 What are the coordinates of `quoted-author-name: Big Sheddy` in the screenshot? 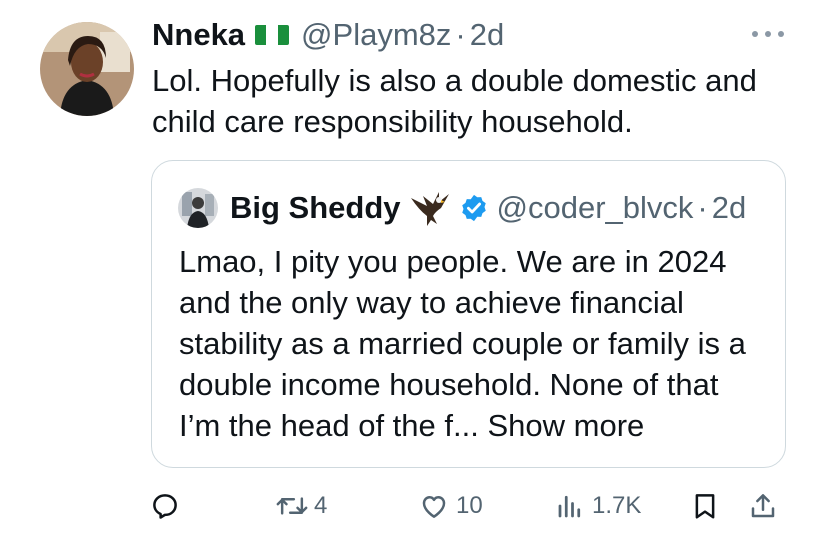 It's located at (315, 208).